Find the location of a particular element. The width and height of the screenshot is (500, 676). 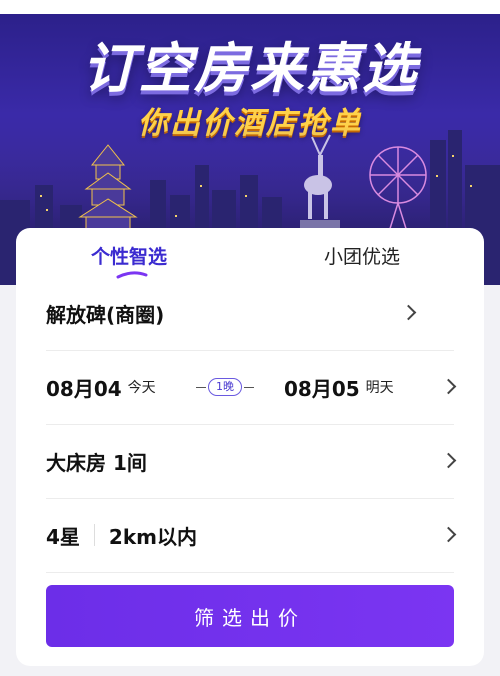

room-value: 大床房 1间 is located at coordinates (96, 462).